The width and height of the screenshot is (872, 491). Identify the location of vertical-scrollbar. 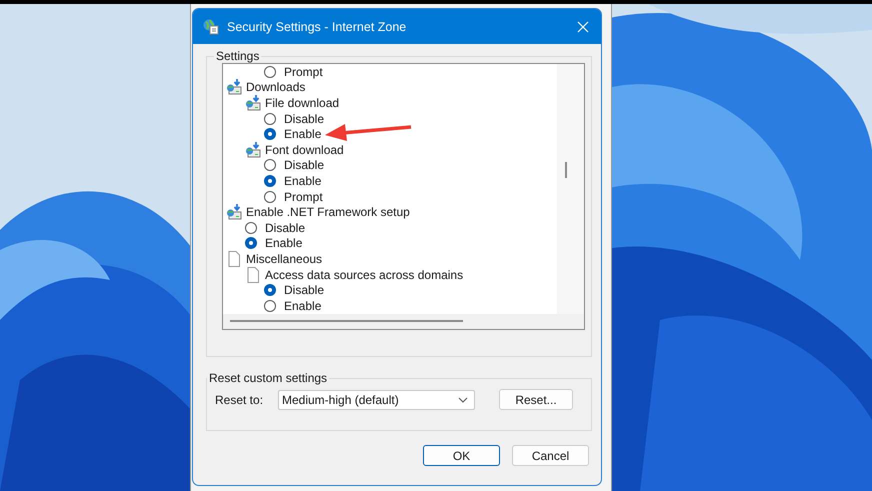
(570, 189).